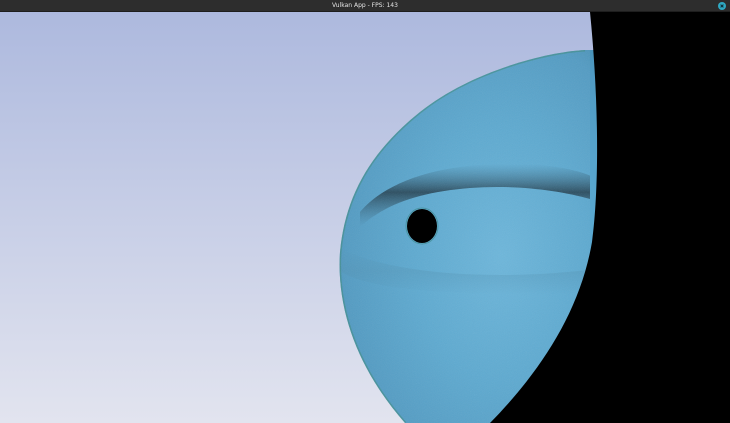  What do you see at coordinates (422, 226) in the screenshot?
I see `dark-hole` at bounding box center [422, 226].